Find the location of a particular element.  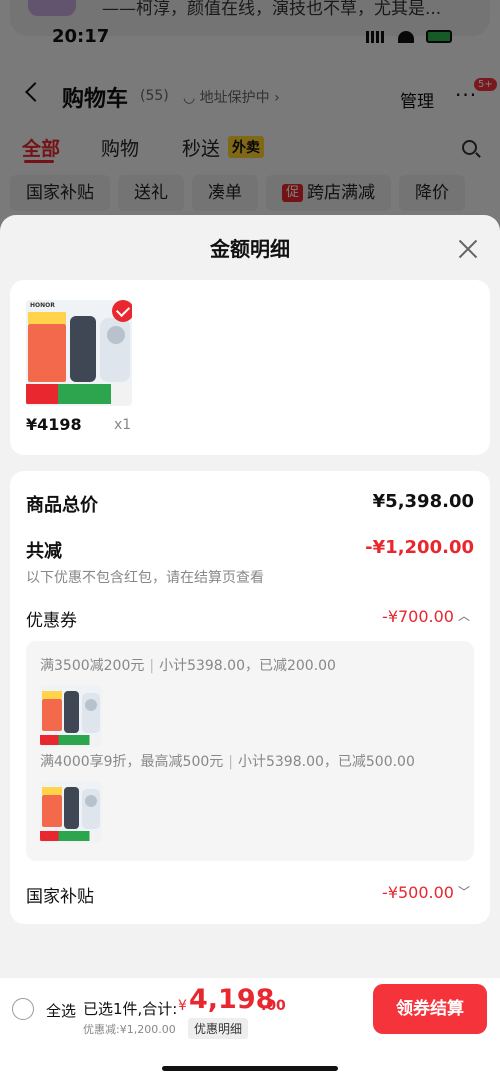

total-value: ¥5,398.00 is located at coordinates (423, 501).